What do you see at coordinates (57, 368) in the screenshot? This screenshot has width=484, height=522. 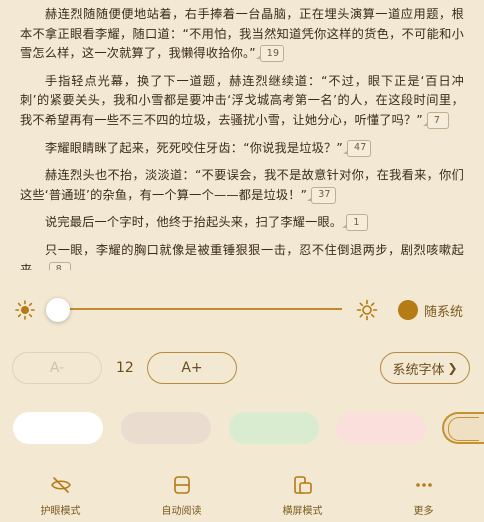 I see `font-decrease-button: A-` at bounding box center [57, 368].